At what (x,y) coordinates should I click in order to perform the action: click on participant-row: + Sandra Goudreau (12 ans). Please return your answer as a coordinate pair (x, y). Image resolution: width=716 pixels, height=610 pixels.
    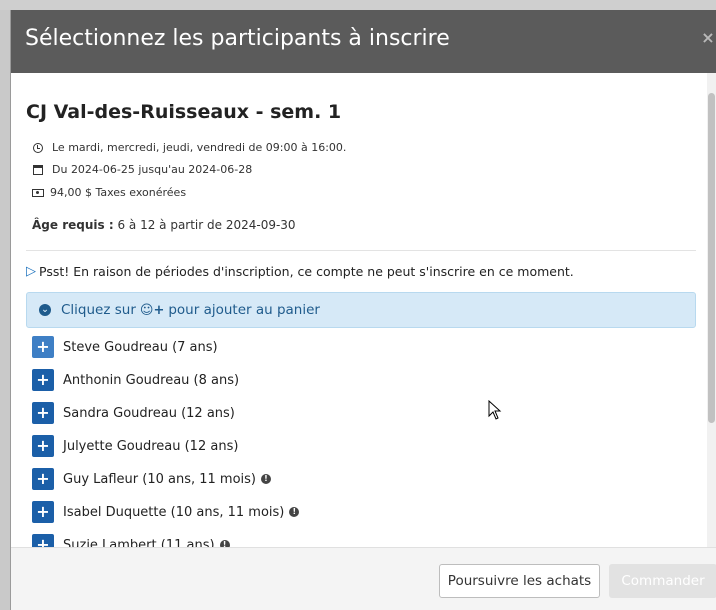
    Looking at the image, I should click on (133, 413).